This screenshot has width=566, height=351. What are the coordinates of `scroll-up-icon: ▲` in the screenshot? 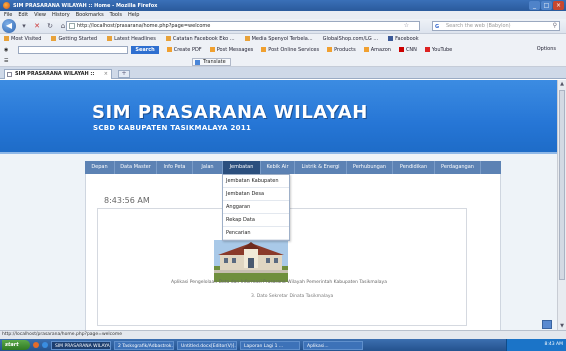 It's located at (562, 84).